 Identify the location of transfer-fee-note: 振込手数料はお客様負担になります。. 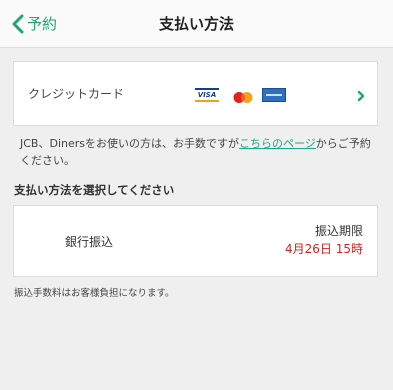
(94, 293).